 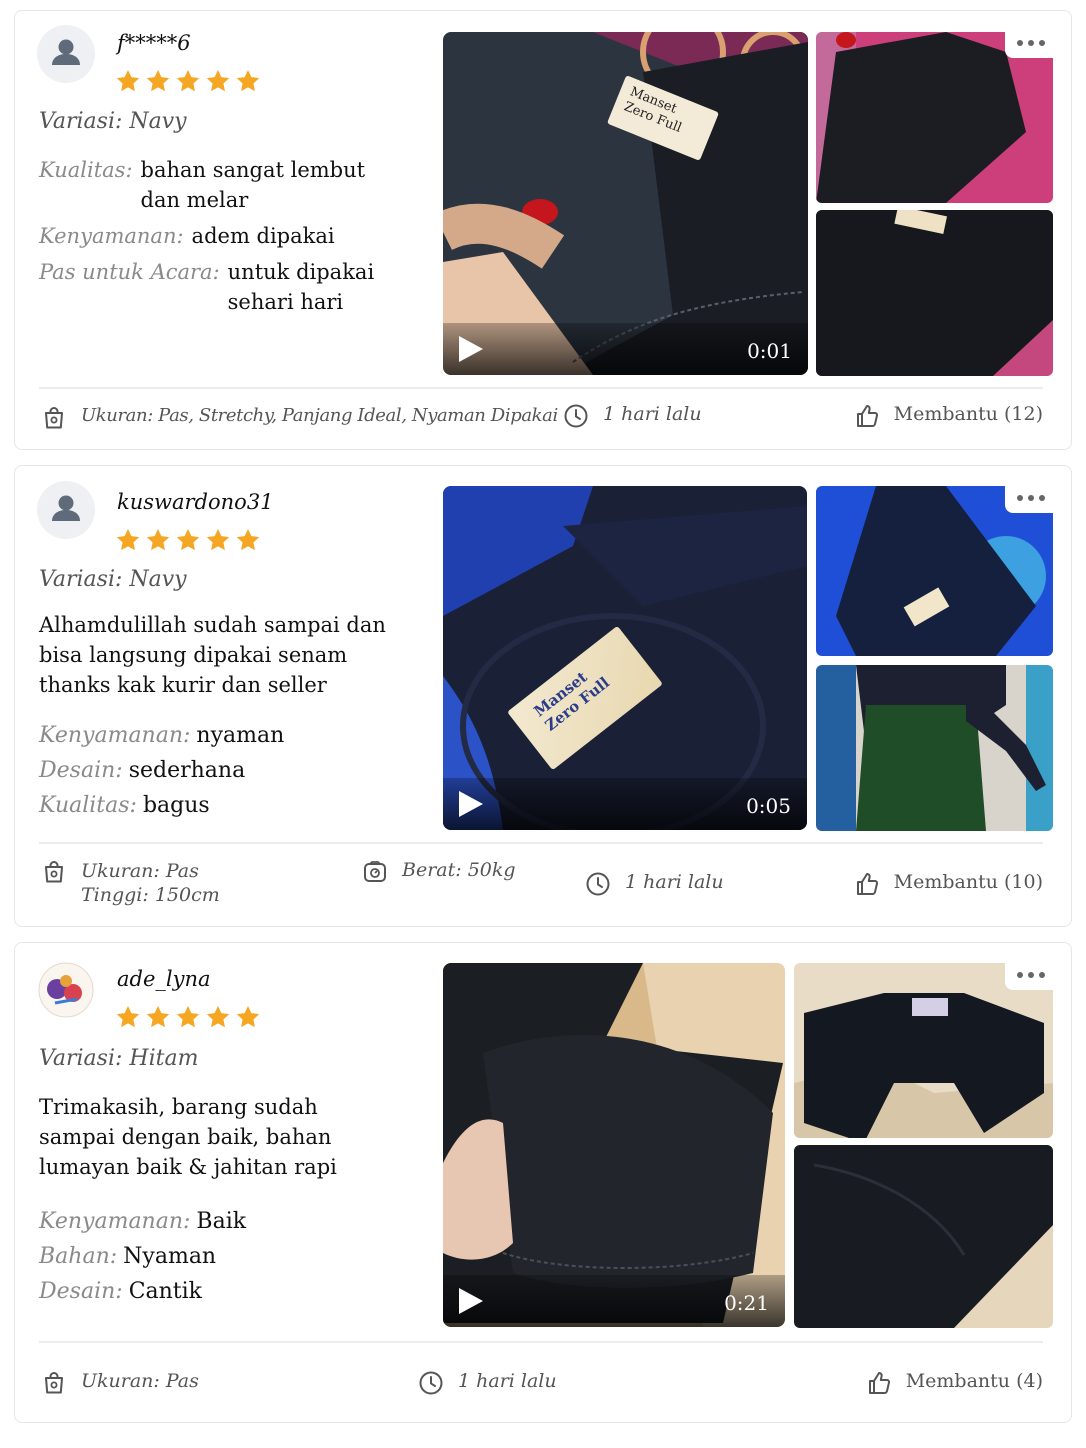 What do you see at coordinates (240, 735) in the screenshot?
I see `attribute-value: nyaman` at bounding box center [240, 735].